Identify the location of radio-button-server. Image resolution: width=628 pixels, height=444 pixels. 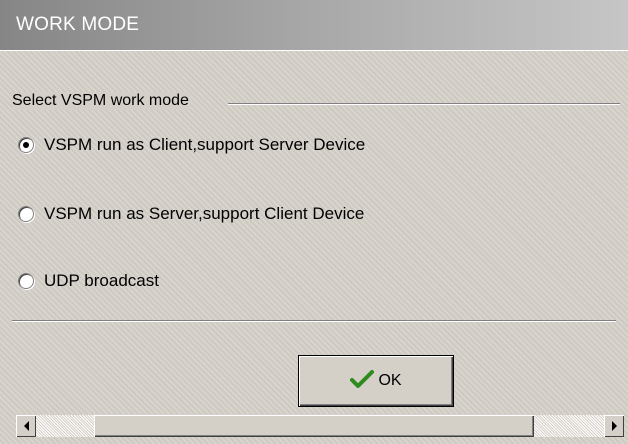
(26, 214).